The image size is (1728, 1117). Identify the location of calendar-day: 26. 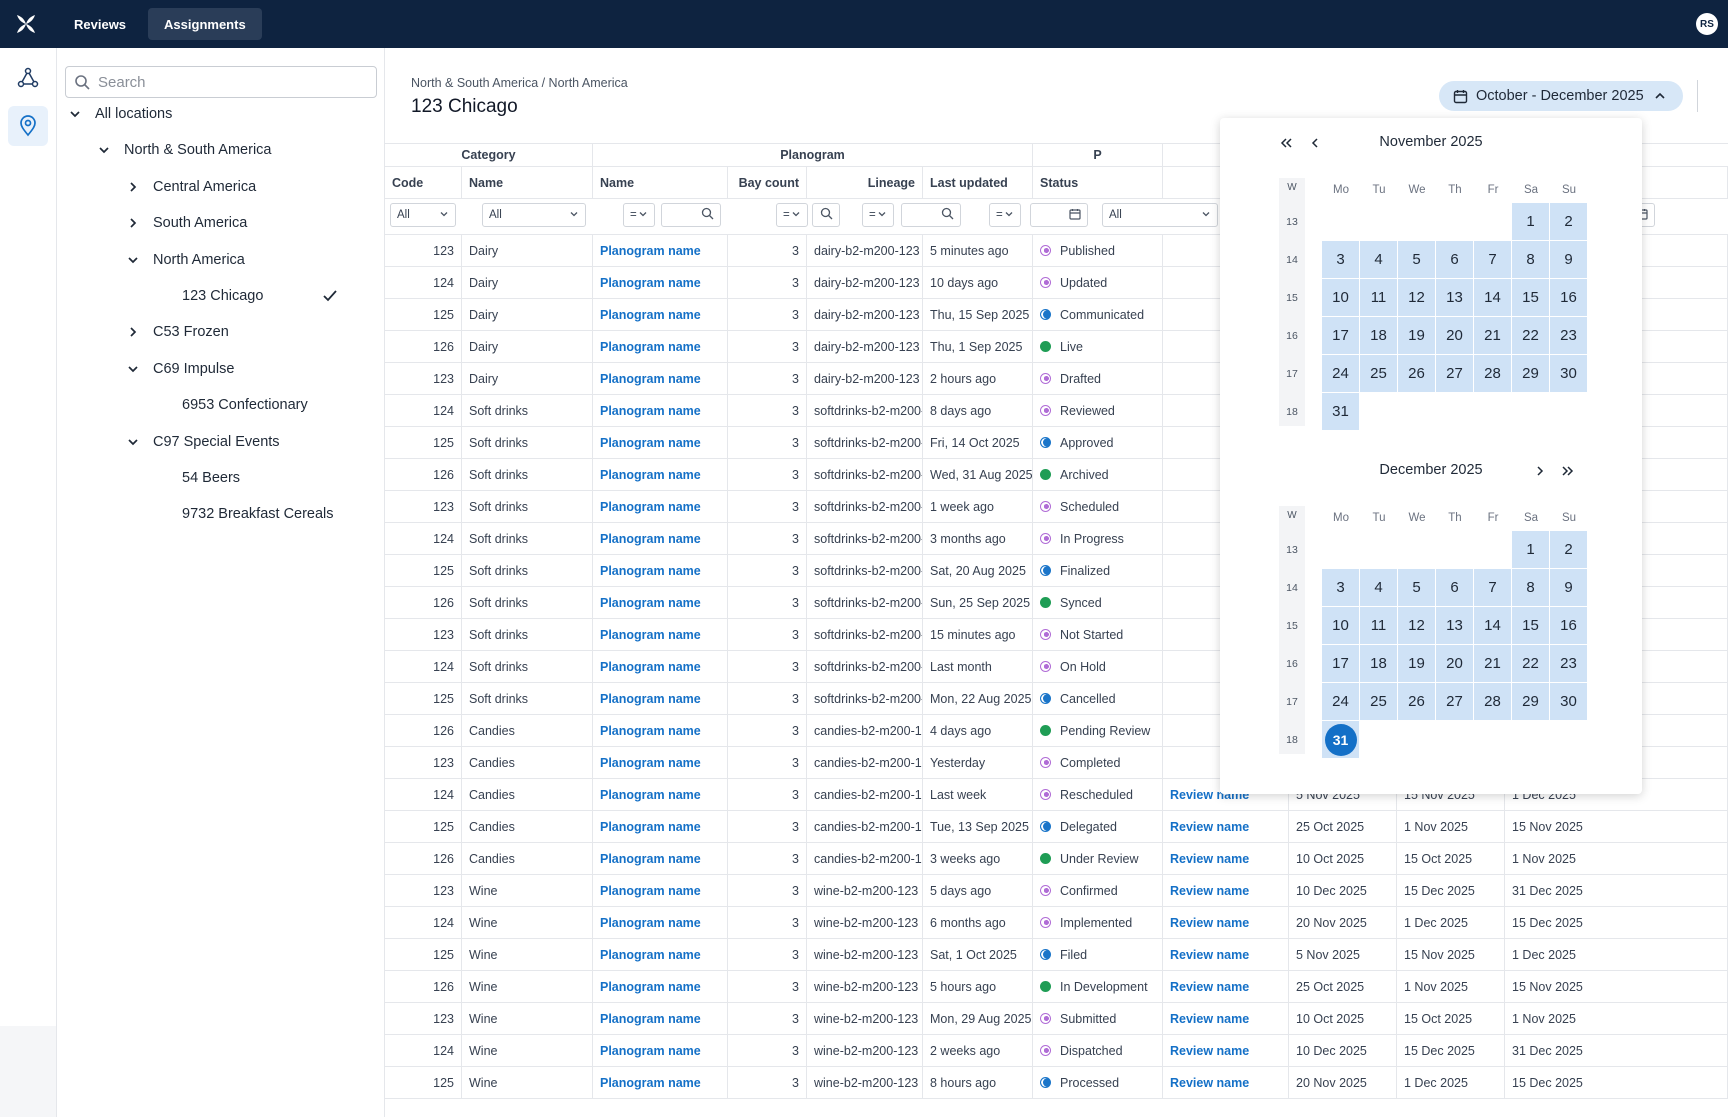
(1417, 374).